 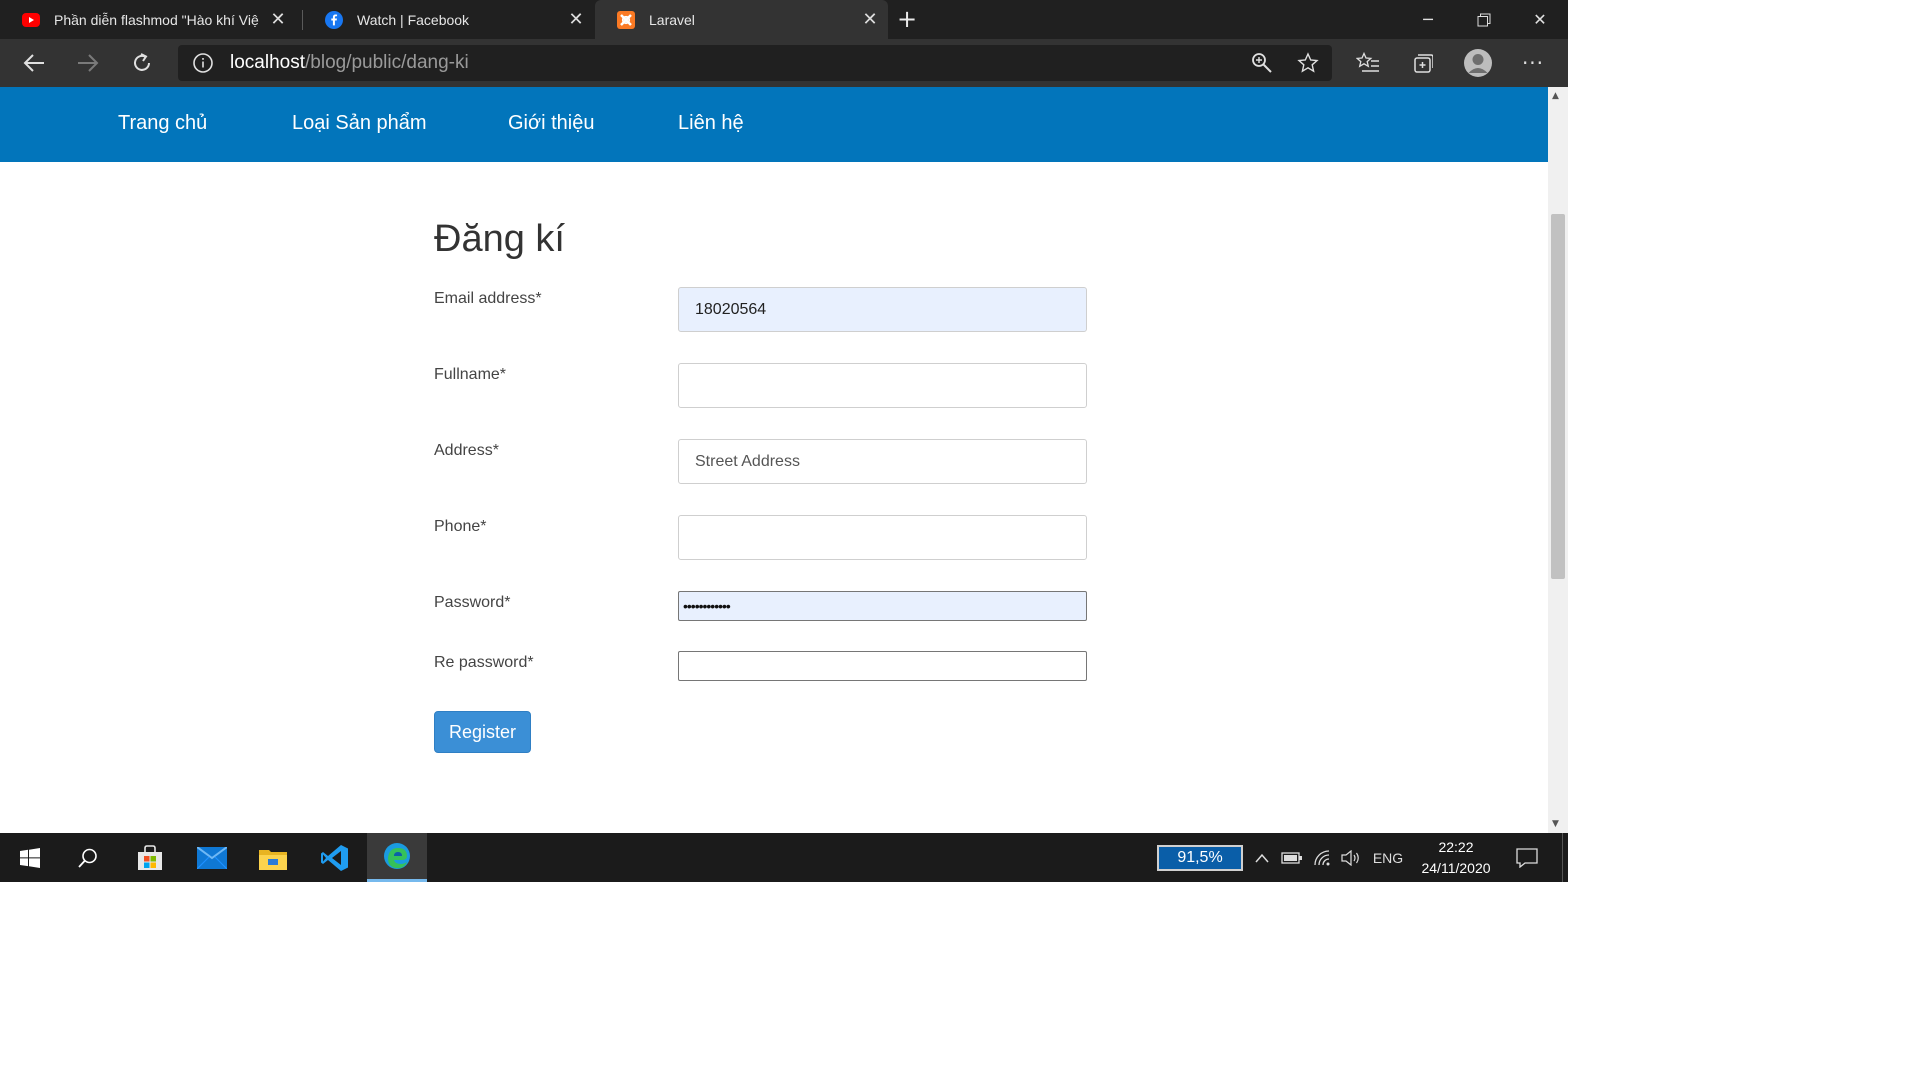 I want to click on address-field: Street Address, so click(x=882, y=461).